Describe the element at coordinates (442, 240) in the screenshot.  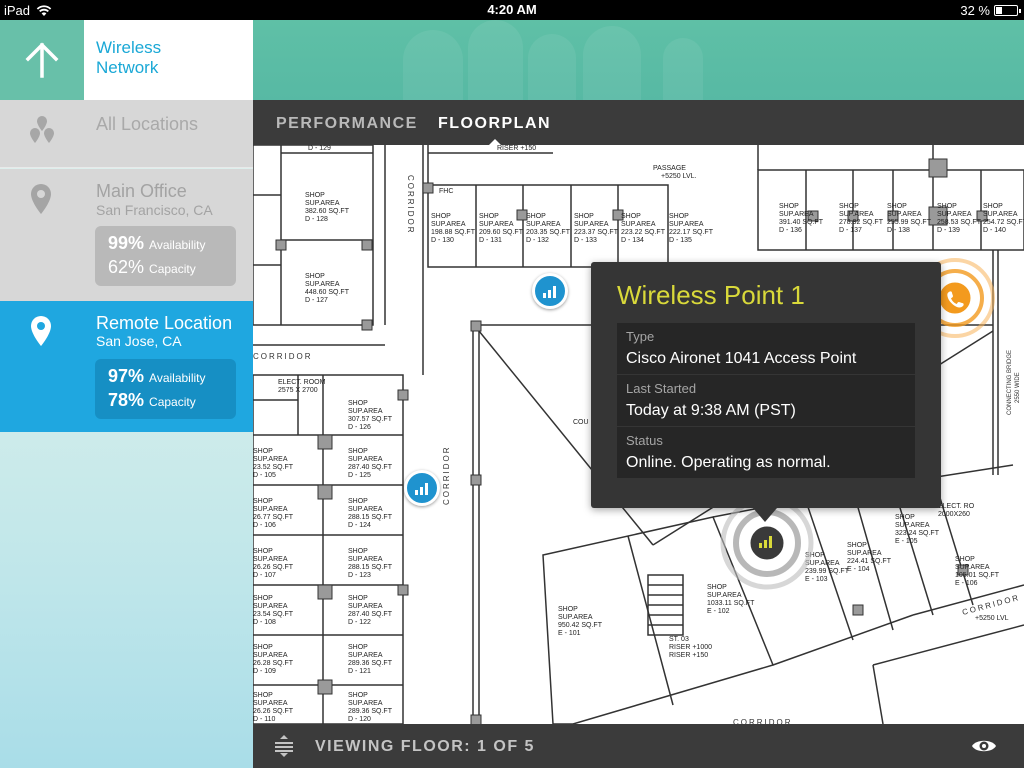
I see `room-id: D - 130` at that location.